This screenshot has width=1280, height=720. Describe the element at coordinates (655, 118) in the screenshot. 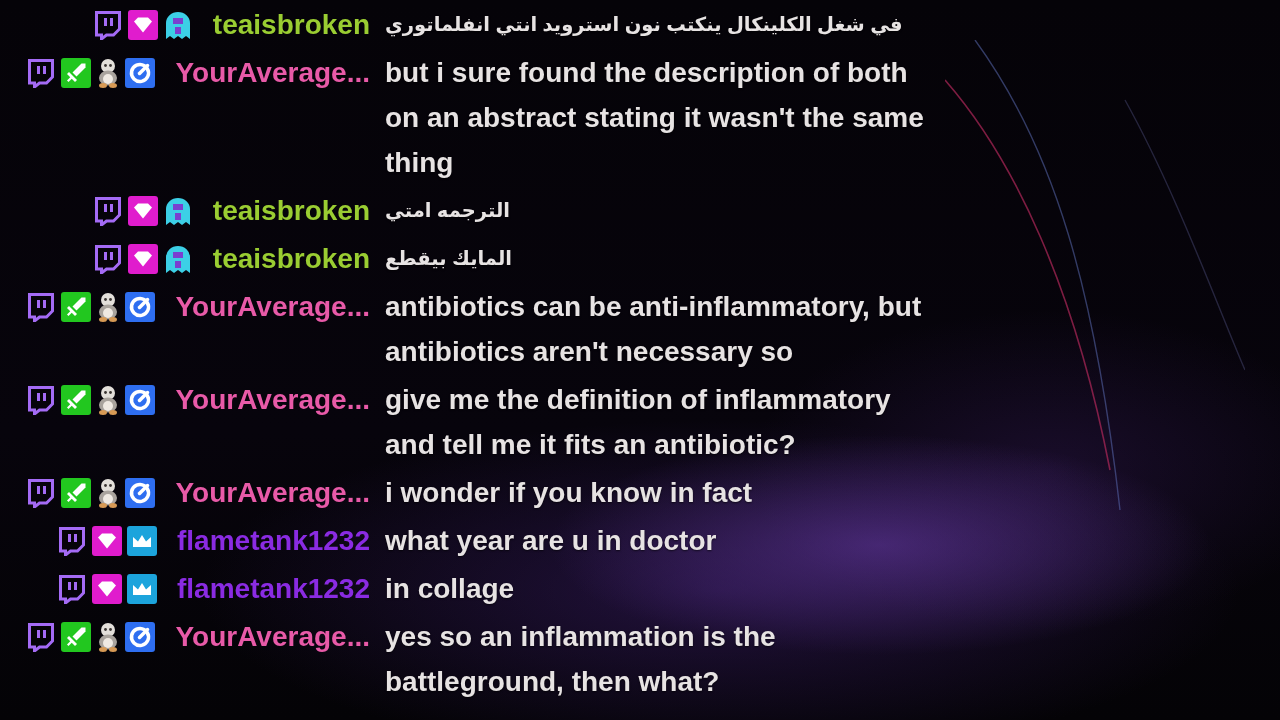

I see `chat-message: but i sure found the description of both on an abstract stating it wasn't the same thing` at that location.